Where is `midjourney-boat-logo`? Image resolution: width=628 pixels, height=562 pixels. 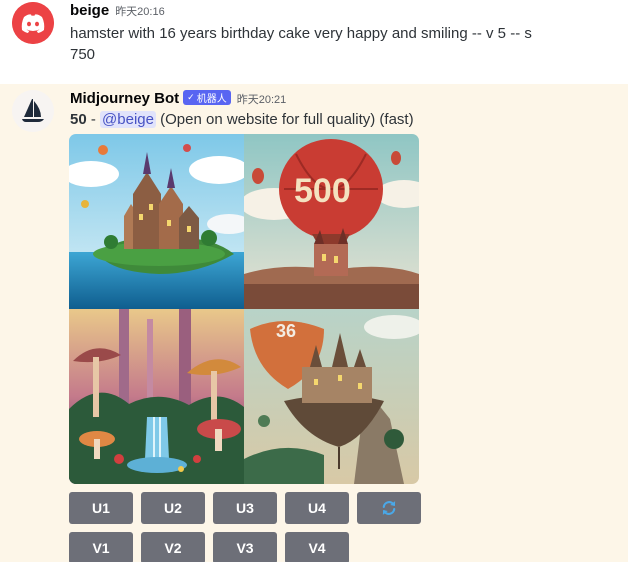 midjourney-boat-logo is located at coordinates (33, 111).